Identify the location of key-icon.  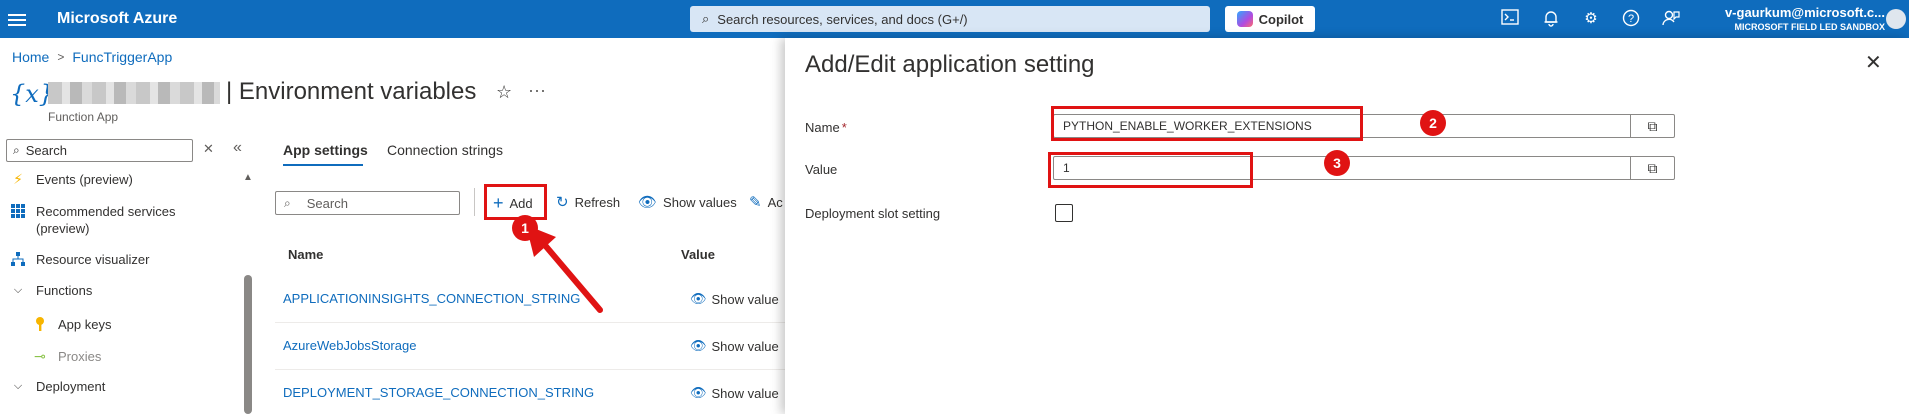
(40, 324).